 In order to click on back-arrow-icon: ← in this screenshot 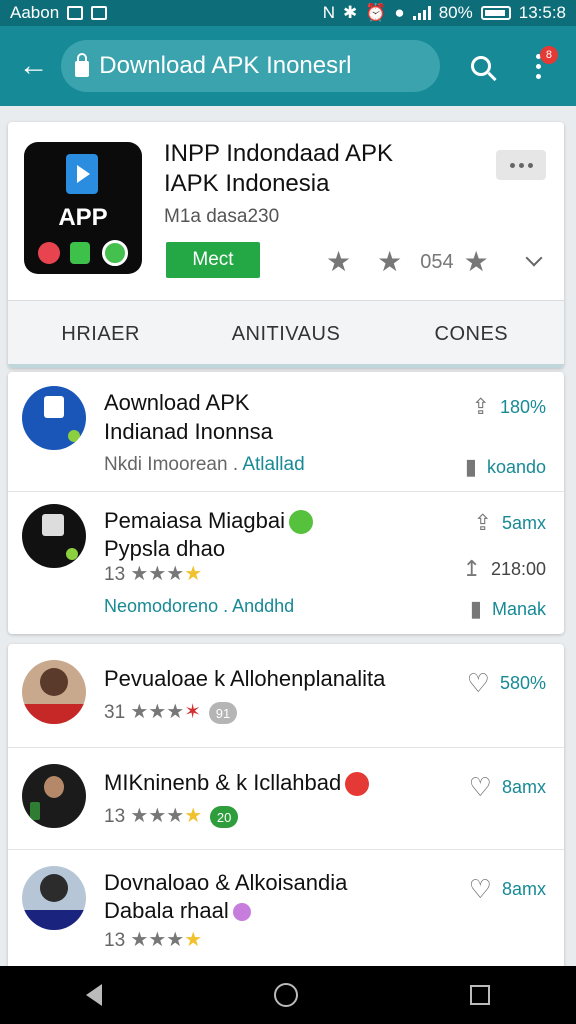, I will do `click(33, 66)`.